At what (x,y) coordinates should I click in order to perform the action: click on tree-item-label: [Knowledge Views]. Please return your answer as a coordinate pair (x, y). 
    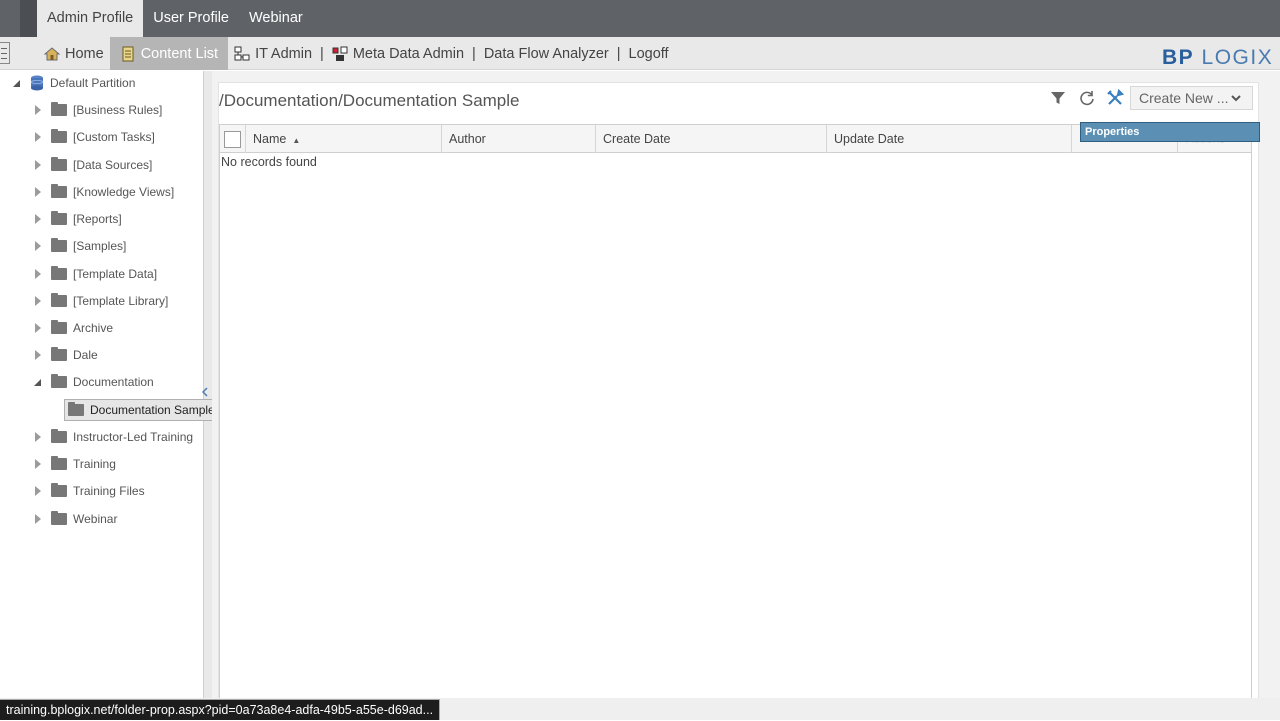
    Looking at the image, I should click on (124, 192).